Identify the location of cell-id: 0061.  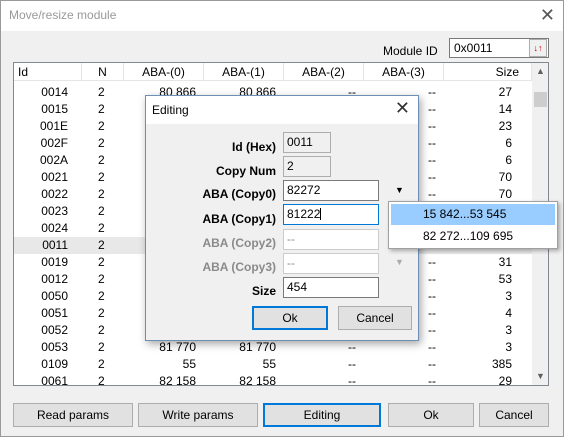
(54, 380).